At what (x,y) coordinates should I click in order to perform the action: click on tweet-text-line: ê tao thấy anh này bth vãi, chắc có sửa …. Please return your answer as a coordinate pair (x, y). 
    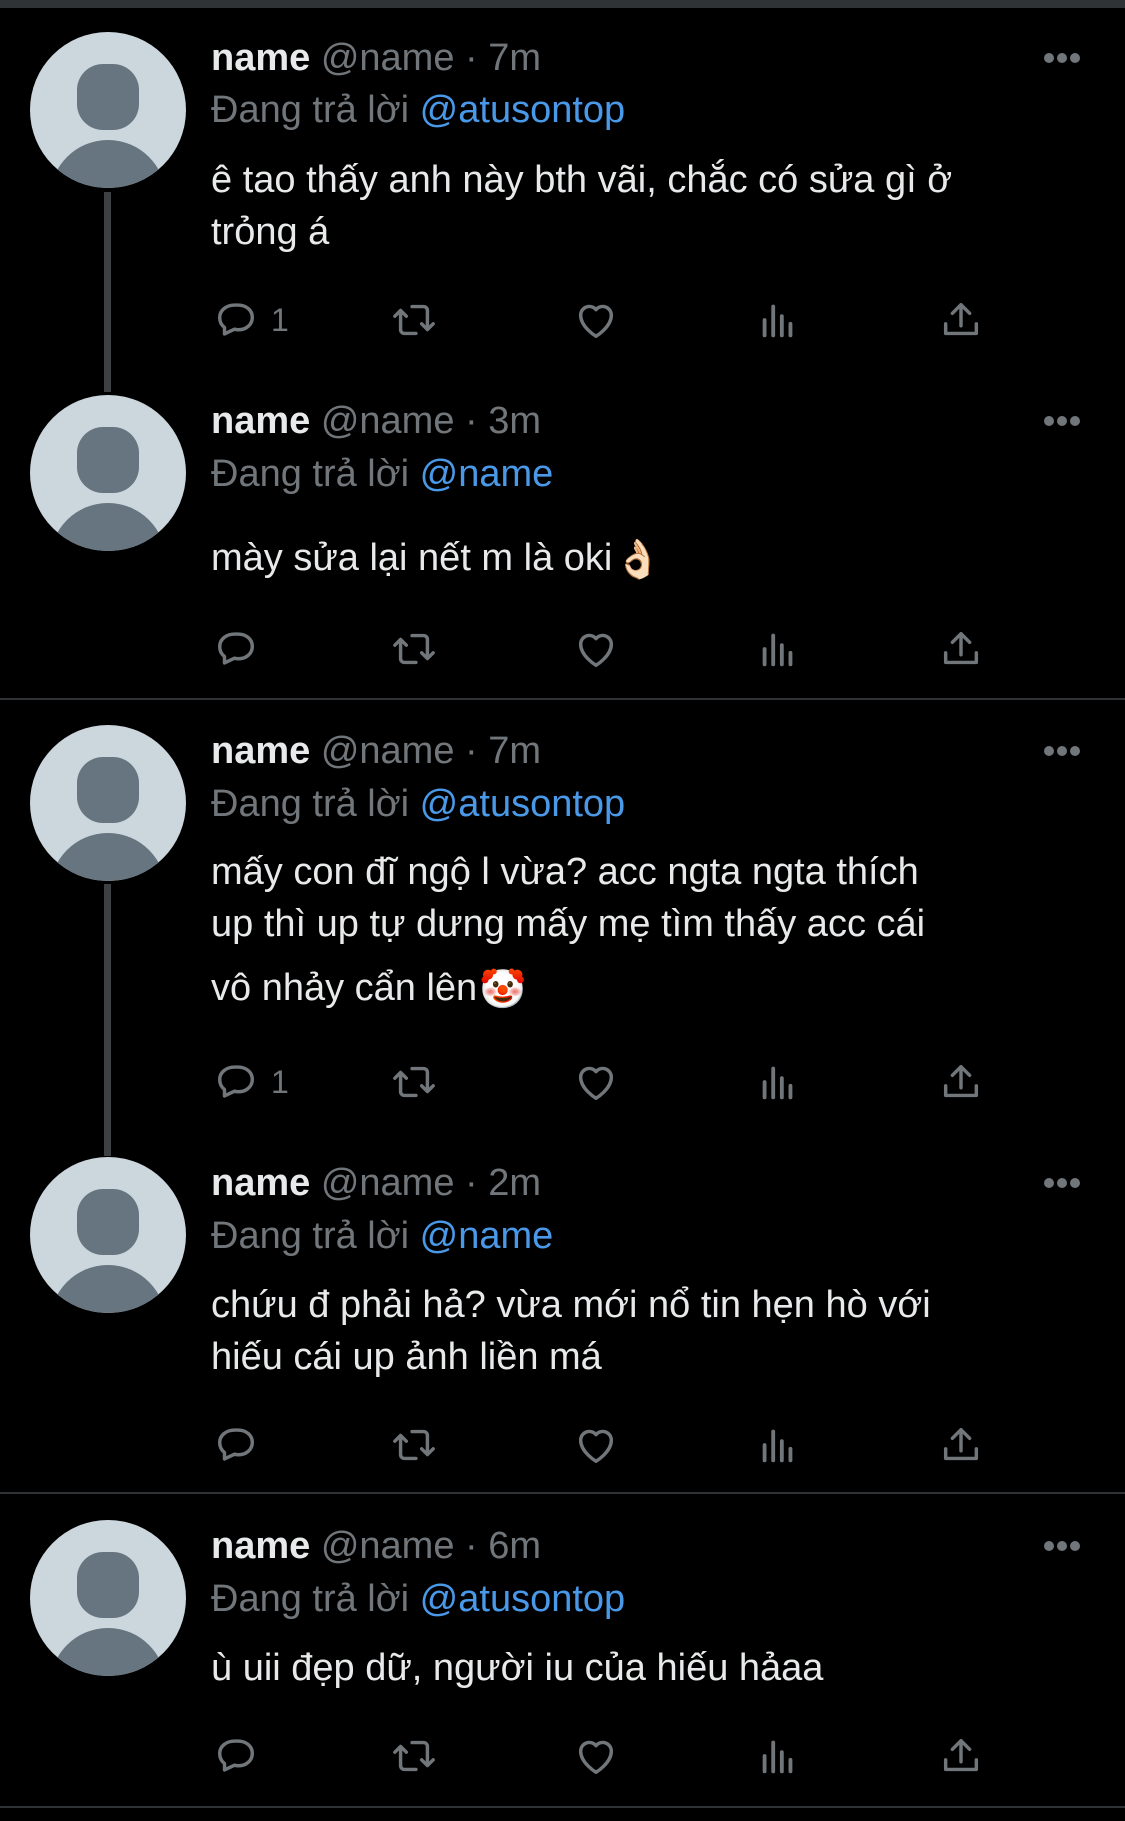
    Looking at the image, I should click on (582, 180).